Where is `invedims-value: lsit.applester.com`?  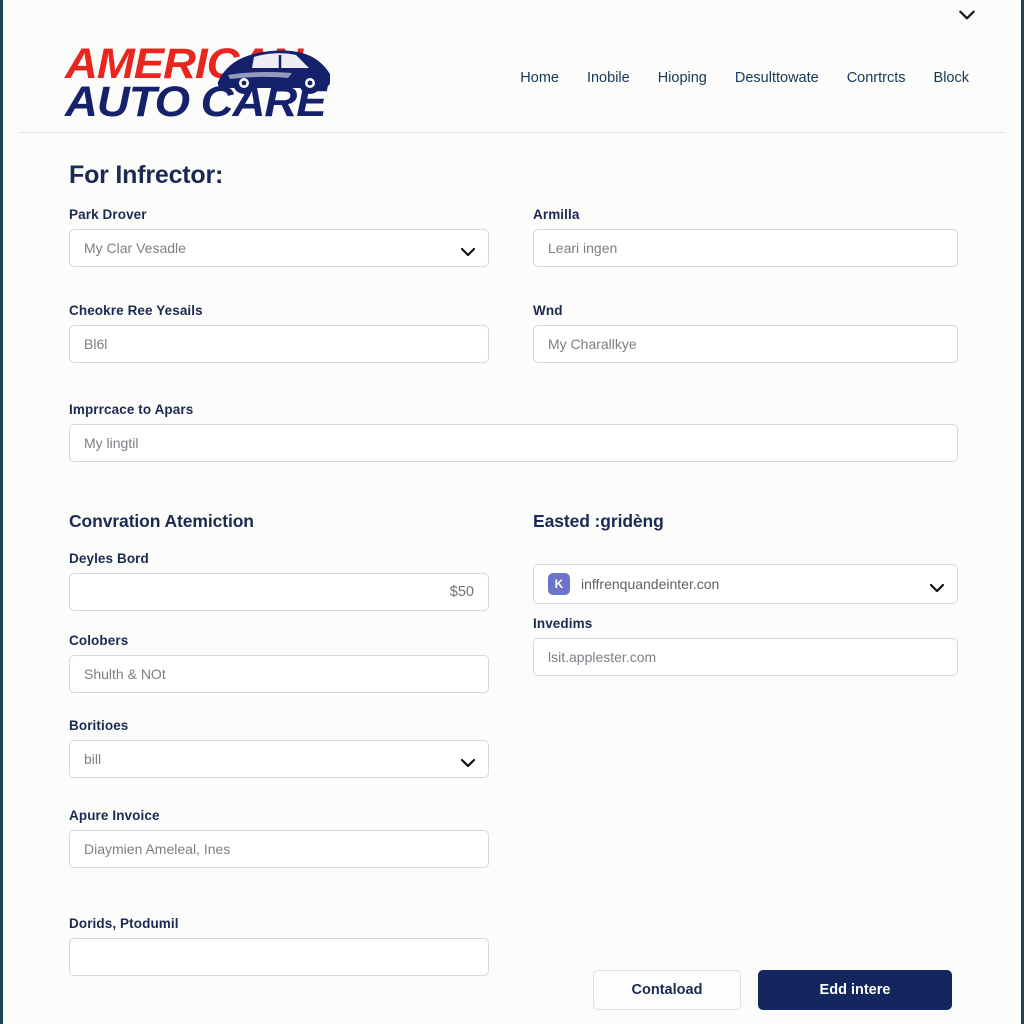
invedims-value: lsit.applester.com is located at coordinates (602, 657).